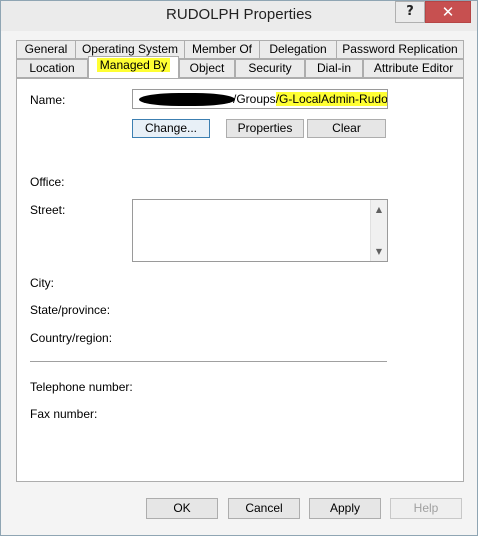 The width and height of the screenshot is (478, 536). Describe the element at coordinates (81, 387) in the screenshot. I see `telephone-label: Telephone number:` at that location.